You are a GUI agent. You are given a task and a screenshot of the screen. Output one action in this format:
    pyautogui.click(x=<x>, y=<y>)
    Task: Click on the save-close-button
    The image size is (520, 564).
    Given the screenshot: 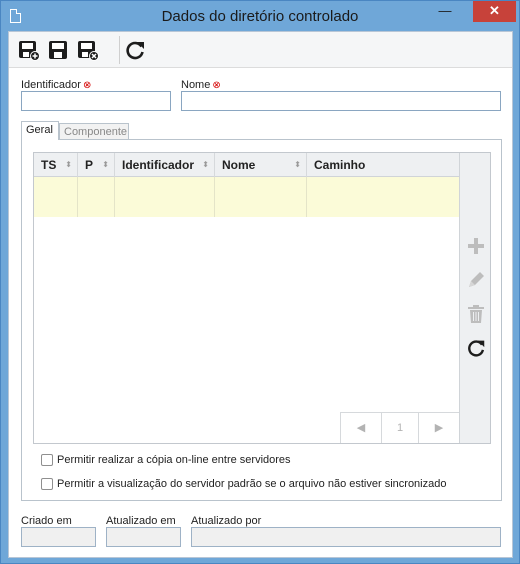 What is the action you would take?
    pyautogui.click(x=88, y=50)
    